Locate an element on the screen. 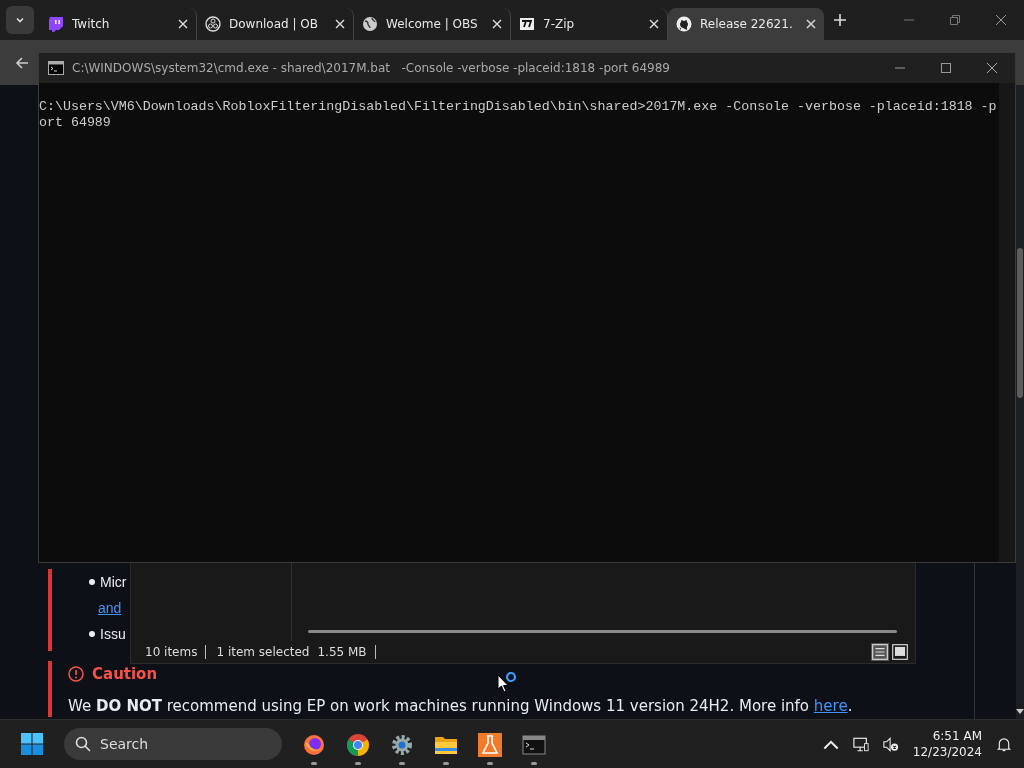 The height and width of the screenshot is (768, 1024). list-text: Micr is located at coordinates (113, 582).